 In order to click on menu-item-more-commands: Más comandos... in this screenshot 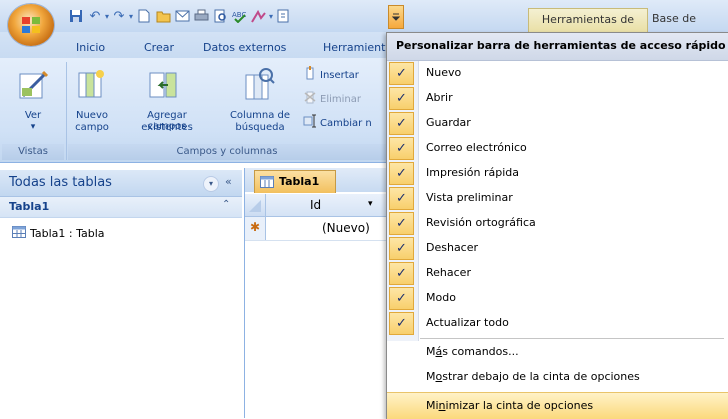, I will do `click(557, 352)`.